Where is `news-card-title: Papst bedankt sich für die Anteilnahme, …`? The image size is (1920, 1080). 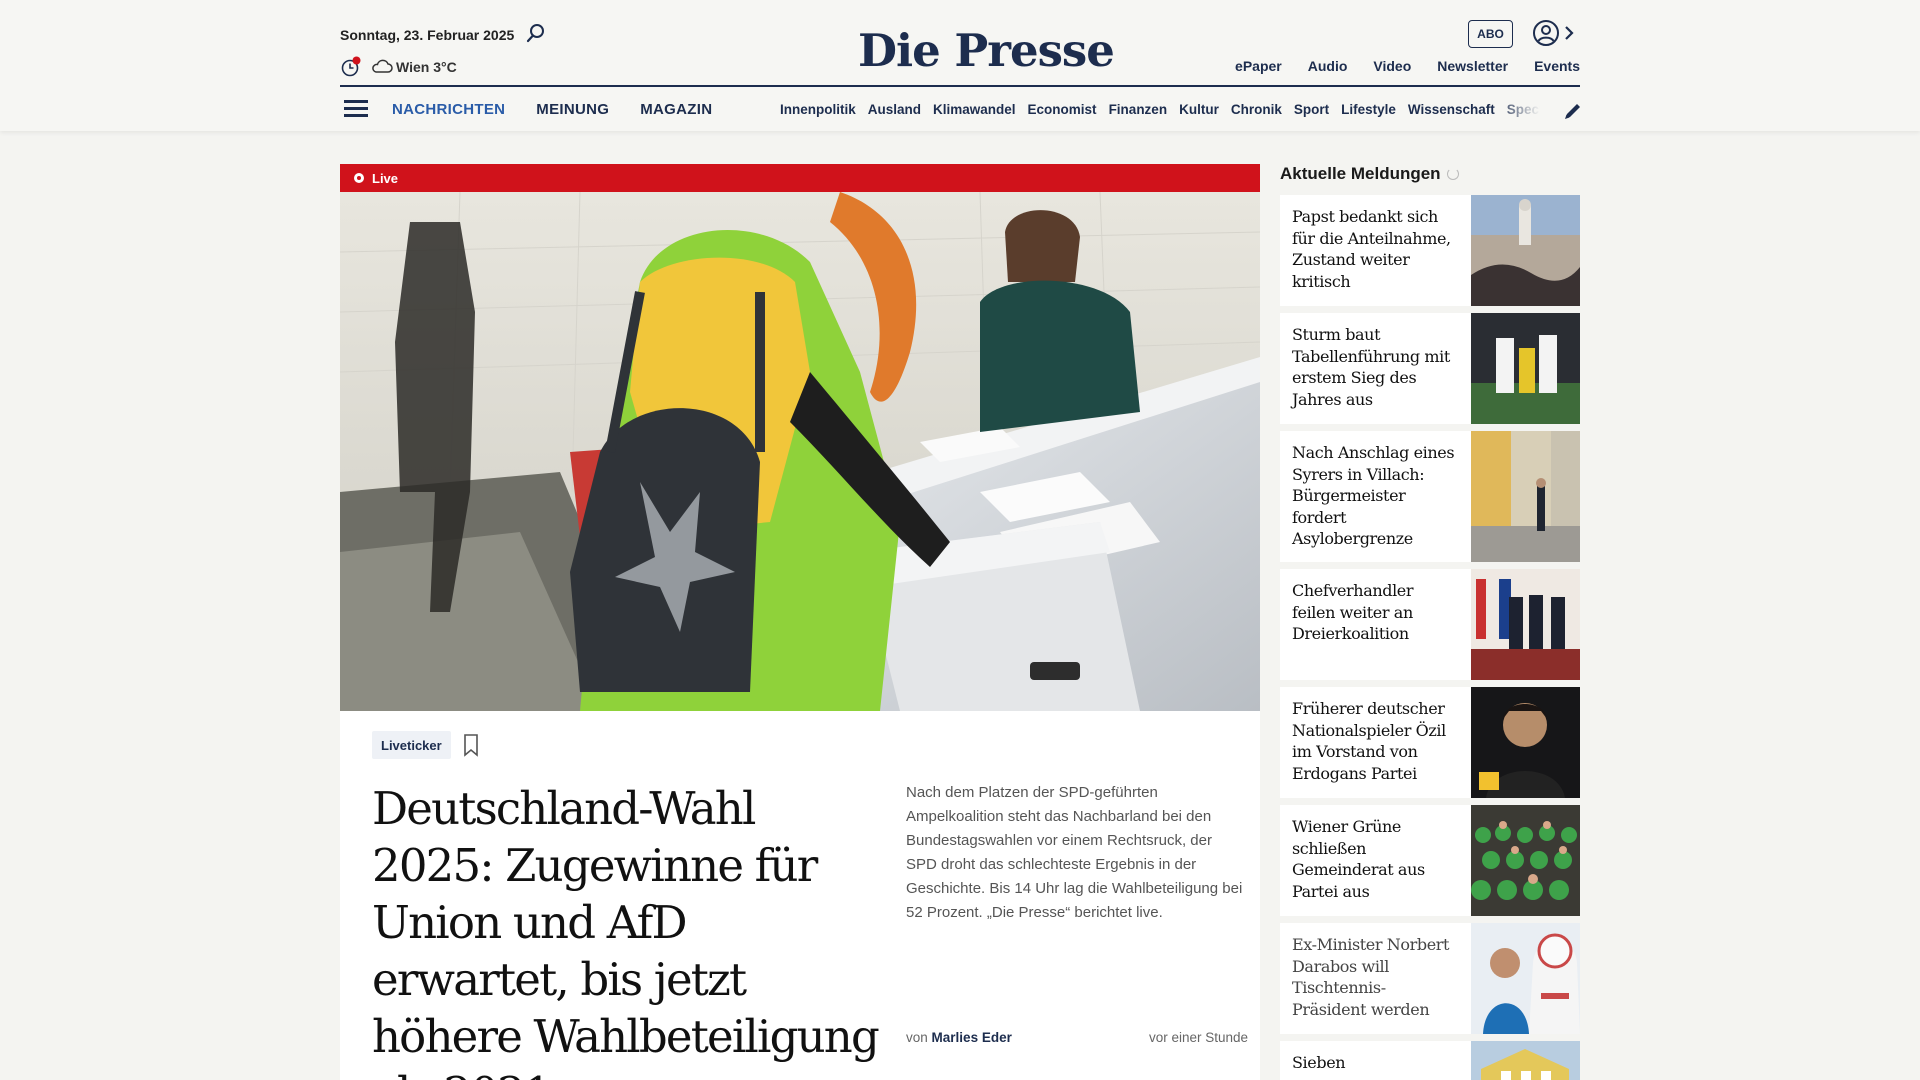 news-card-title: Papst bedankt sich für die Anteilnahme, … is located at coordinates (1374, 249).